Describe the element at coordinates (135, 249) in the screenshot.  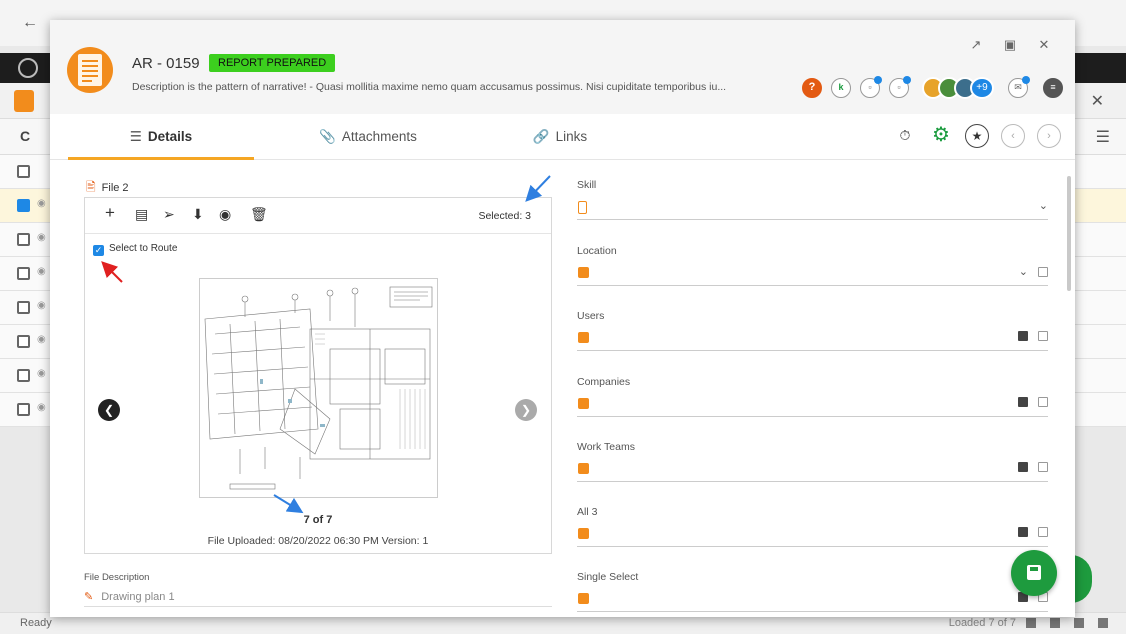
I see `select-to-route-checkbox: ✓ Select to Route` at that location.